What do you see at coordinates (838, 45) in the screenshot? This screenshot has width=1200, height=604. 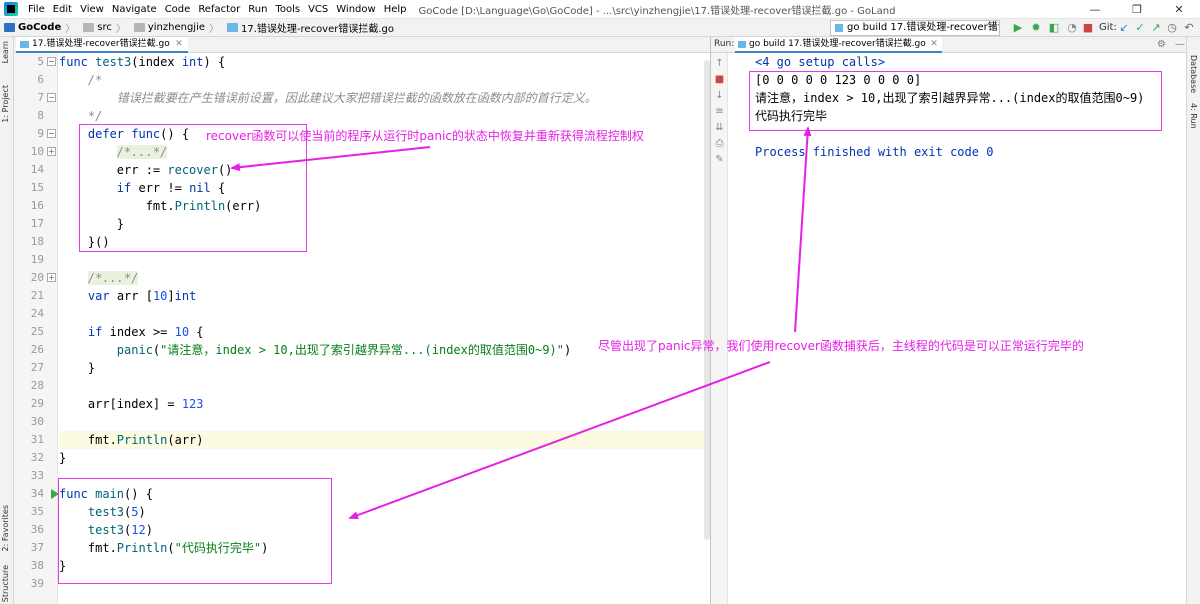 I see `run-tab: go build 17.错误处理-recover错误拦截.go ✕` at bounding box center [838, 45].